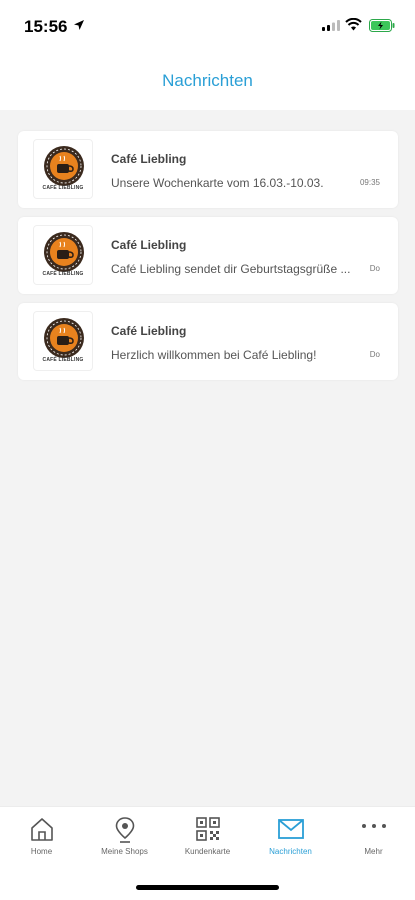 This screenshot has height=900, width=415. Describe the element at coordinates (41, 851) in the screenshot. I see `tab-label: Home` at that location.